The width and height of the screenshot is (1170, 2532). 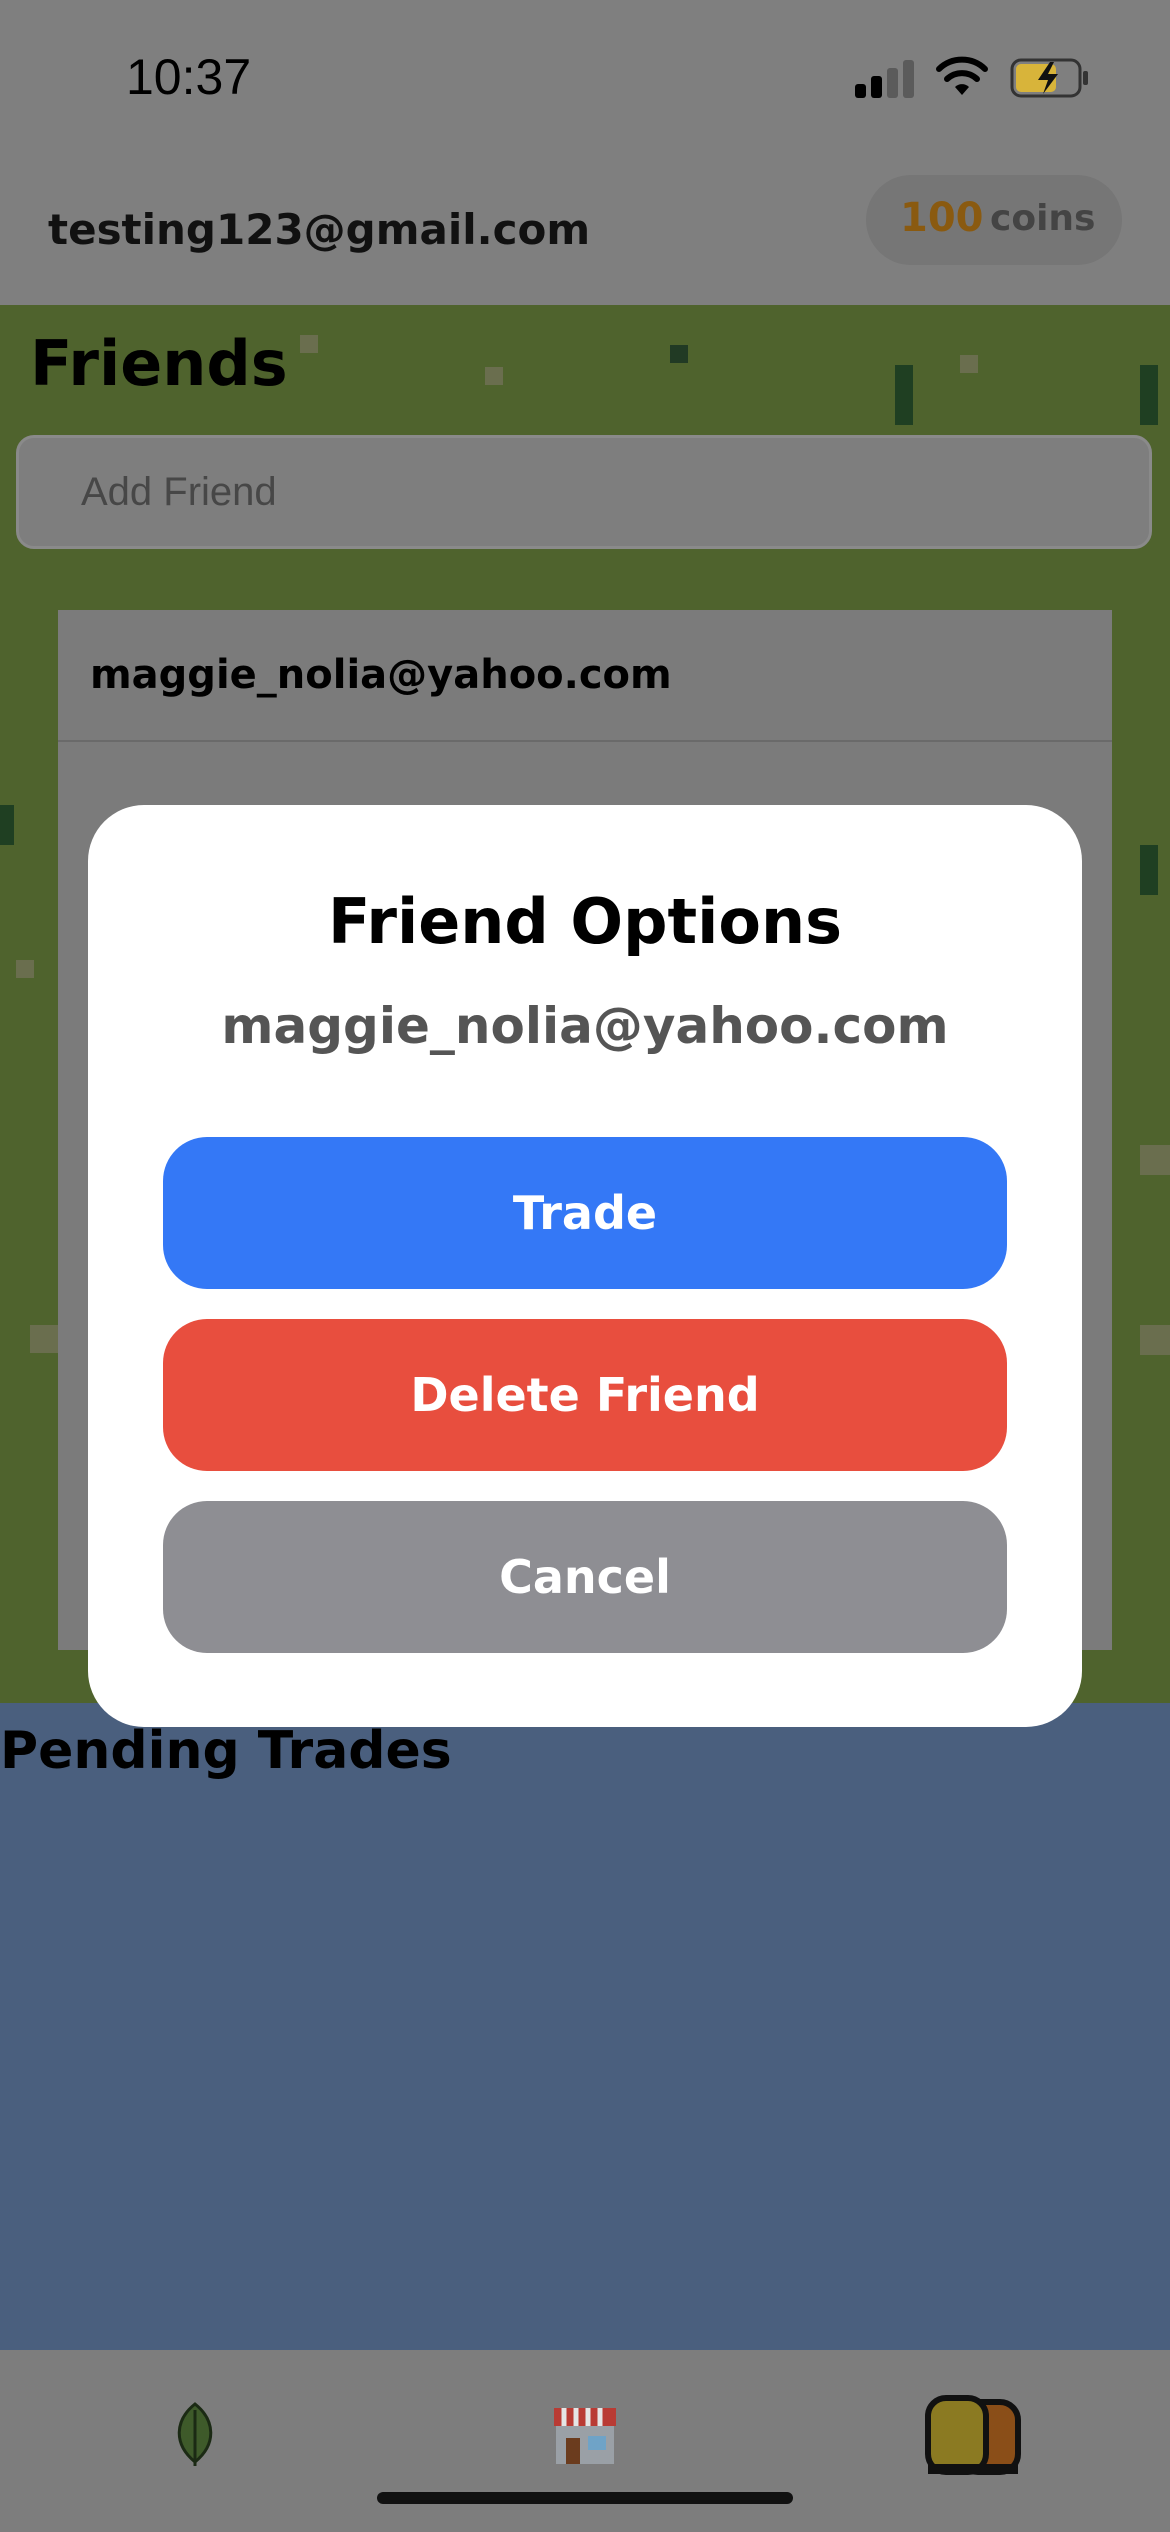 I want to click on cancel-button: Cancel, so click(x=585, y=1577).